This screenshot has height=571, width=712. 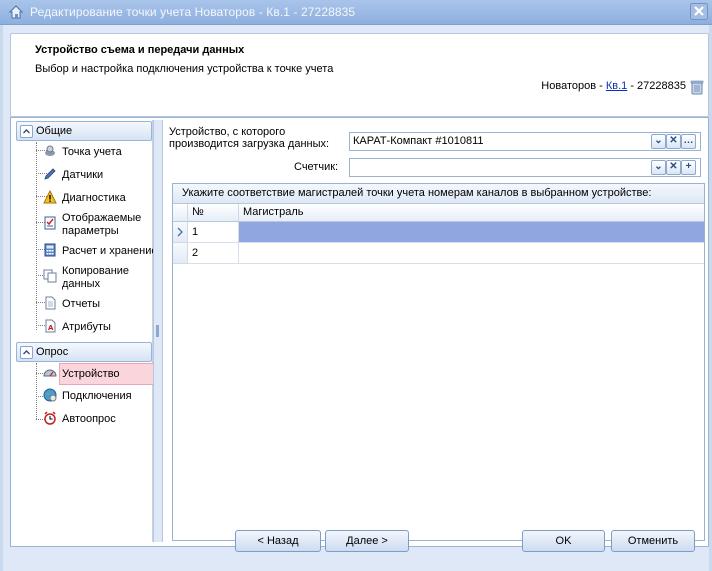 I want to click on device-dropdown-button: ⌄, so click(x=658, y=141).